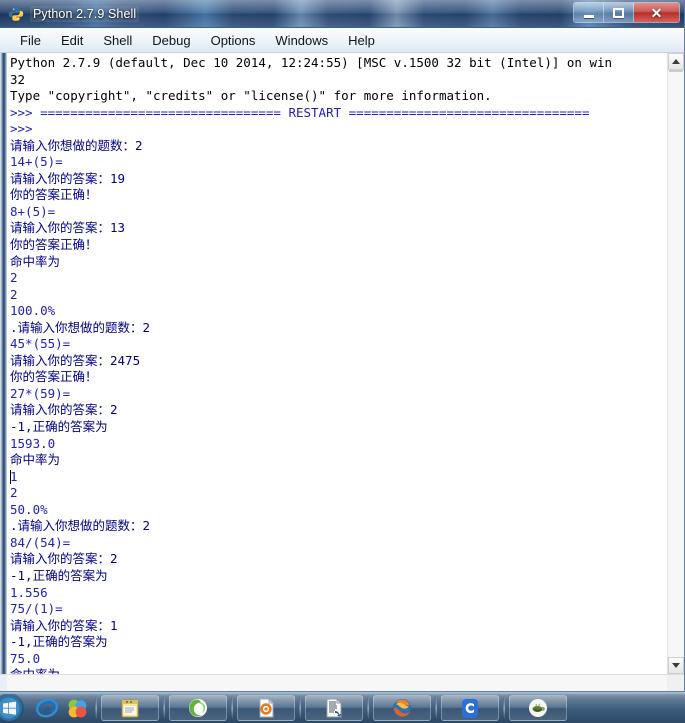 Image resolution: width=685 pixels, height=723 pixels. I want to click on shell-line: 请输入你的答案：1, so click(64, 625).